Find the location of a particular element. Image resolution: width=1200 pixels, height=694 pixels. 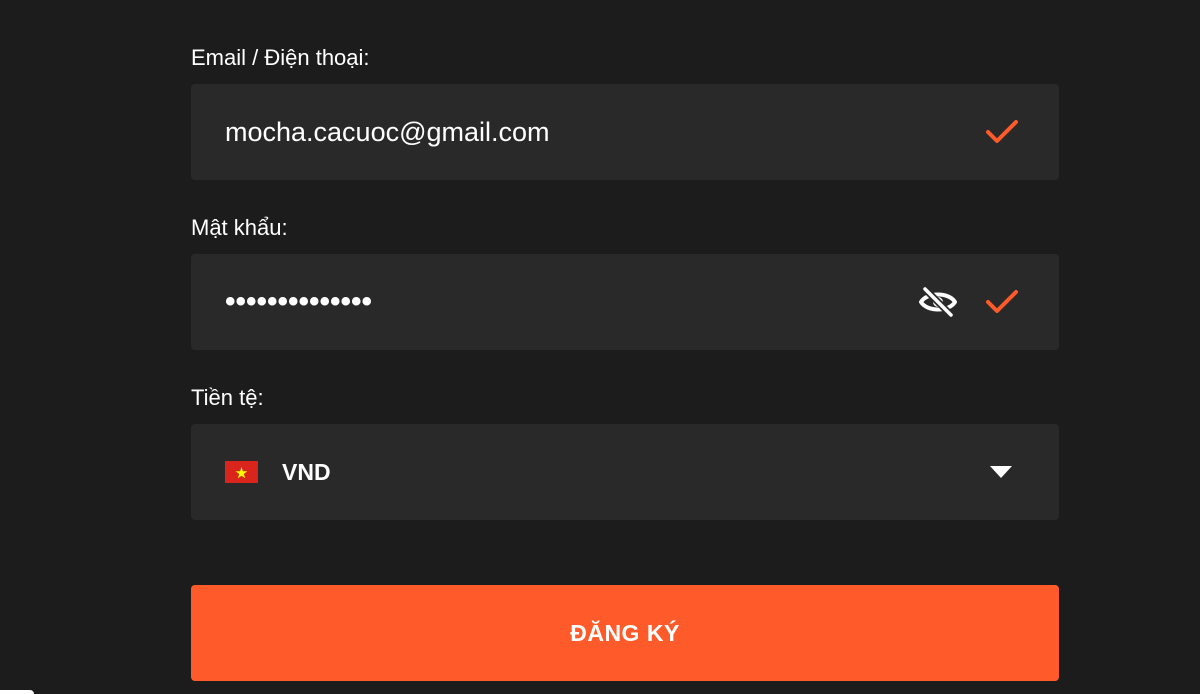

corner-mark is located at coordinates (17, 692).